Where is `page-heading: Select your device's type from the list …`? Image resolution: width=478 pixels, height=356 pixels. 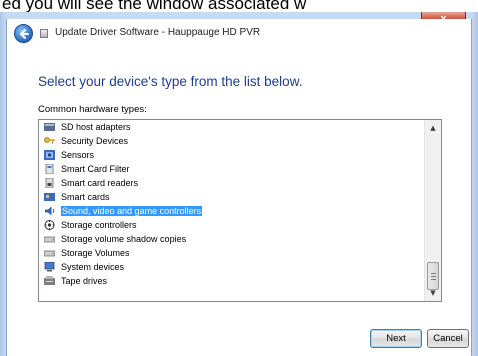 page-heading: Select your device's type from the list … is located at coordinates (170, 81).